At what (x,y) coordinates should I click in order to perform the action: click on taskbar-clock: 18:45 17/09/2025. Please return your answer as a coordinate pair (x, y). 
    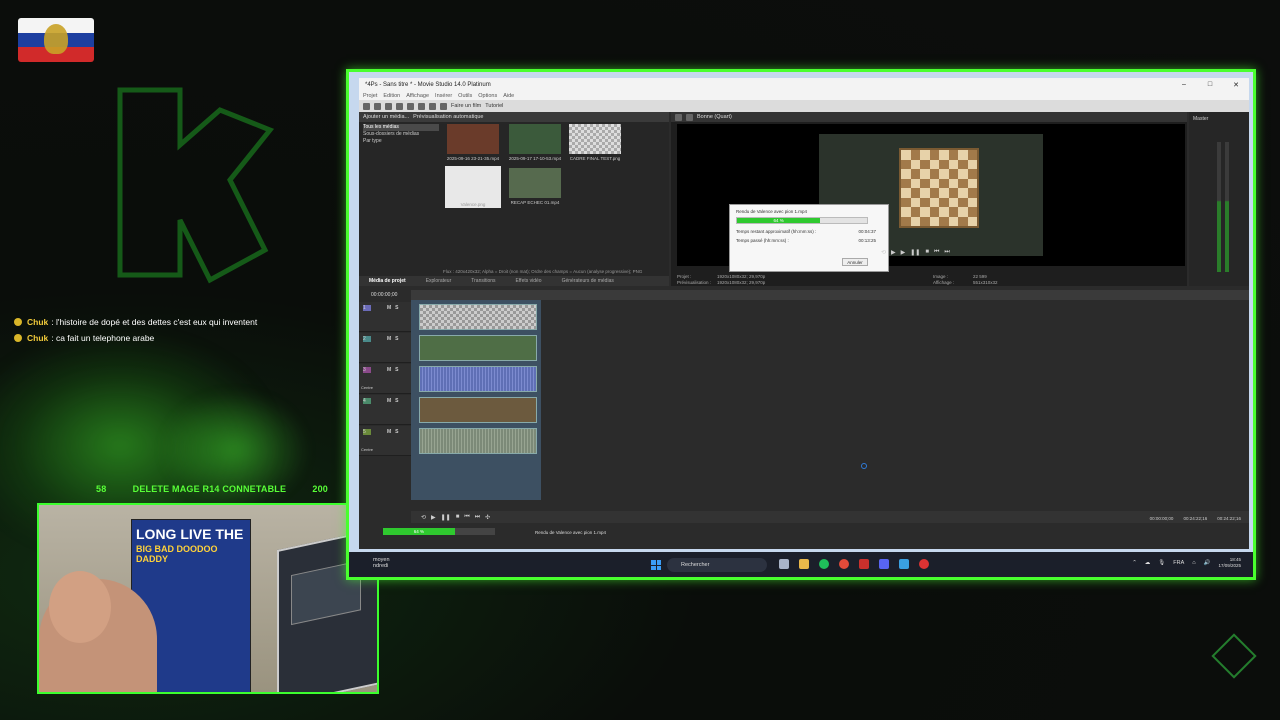
    Looking at the image, I should click on (1229, 563).